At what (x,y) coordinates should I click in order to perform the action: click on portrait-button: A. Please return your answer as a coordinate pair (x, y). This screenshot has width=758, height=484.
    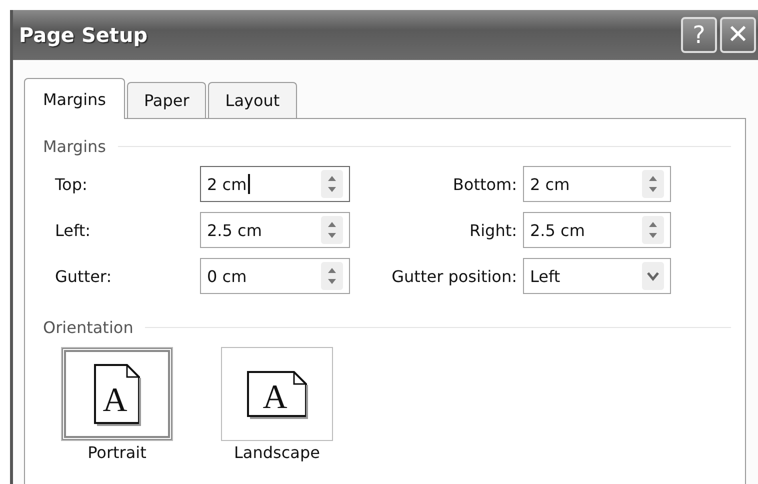
    Looking at the image, I should click on (117, 394).